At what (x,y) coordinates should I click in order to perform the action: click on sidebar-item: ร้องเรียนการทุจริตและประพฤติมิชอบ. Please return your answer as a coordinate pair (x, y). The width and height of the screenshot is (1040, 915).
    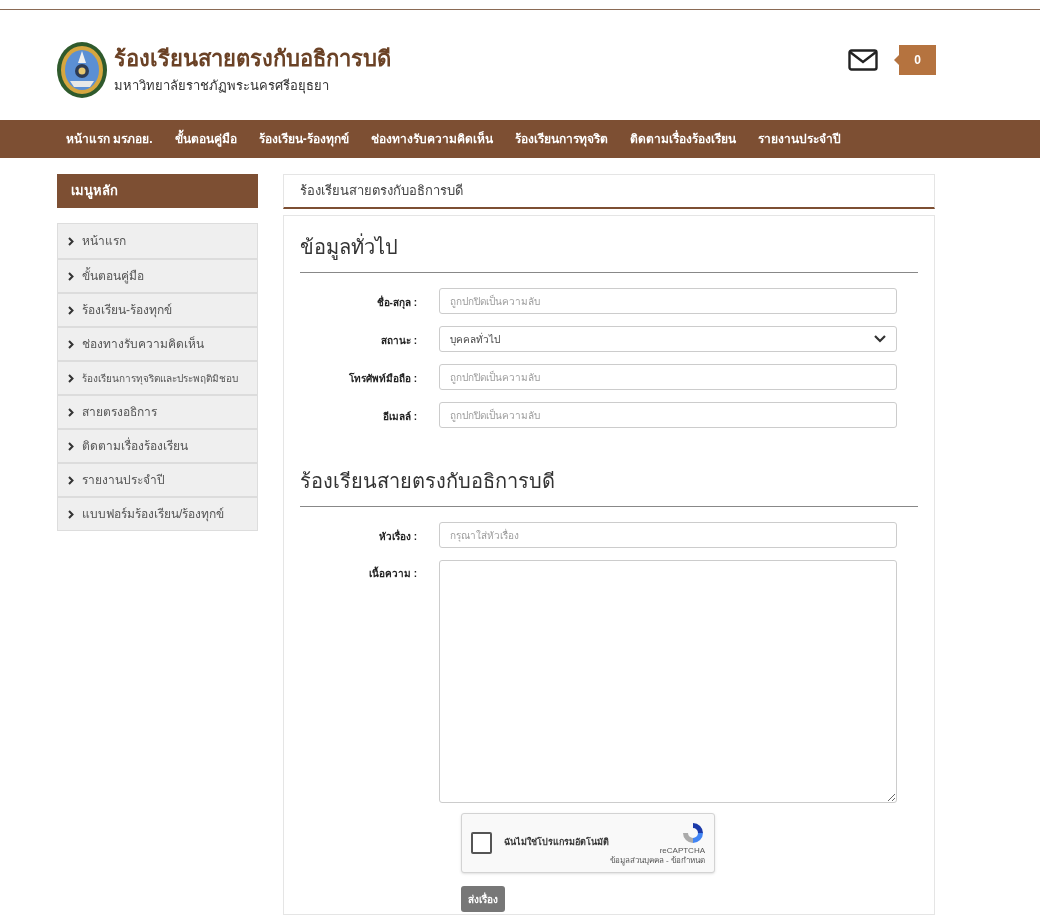
    Looking at the image, I should click on (157, 377).